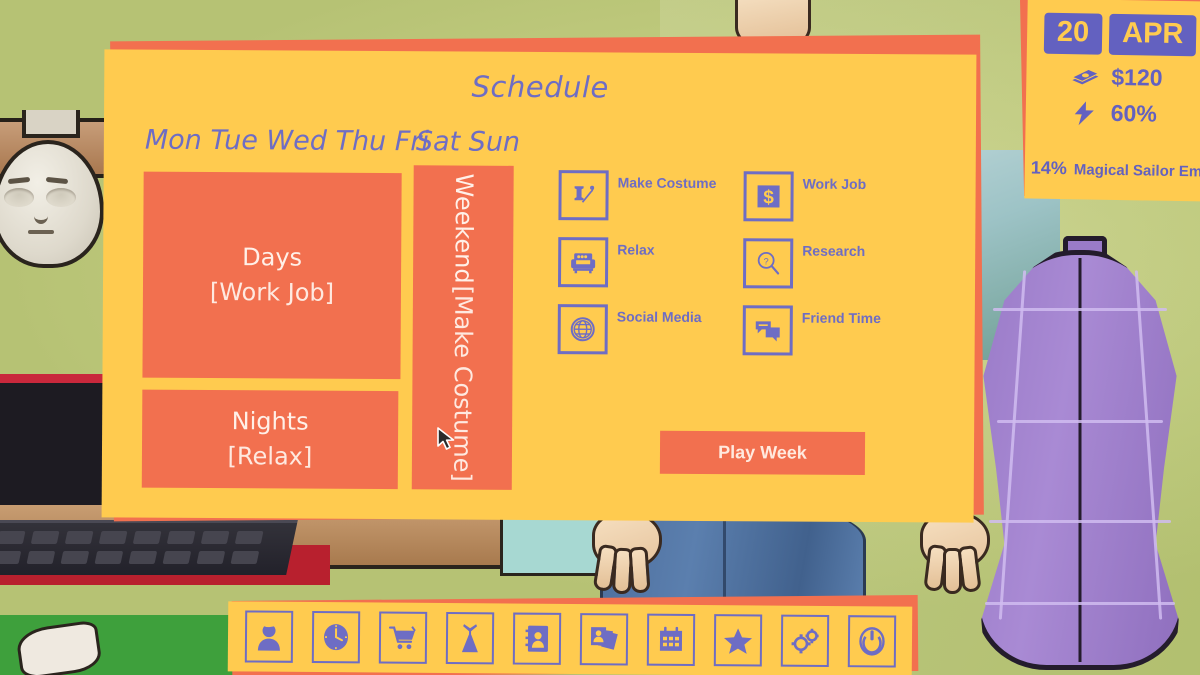 The width and height of the screenshot is (1200, 675). What do you see at coordinates (272, 275) in the screenshot?
I see `schedule-slot-days: Days [Work Job]` at bounding box center [272, 275].